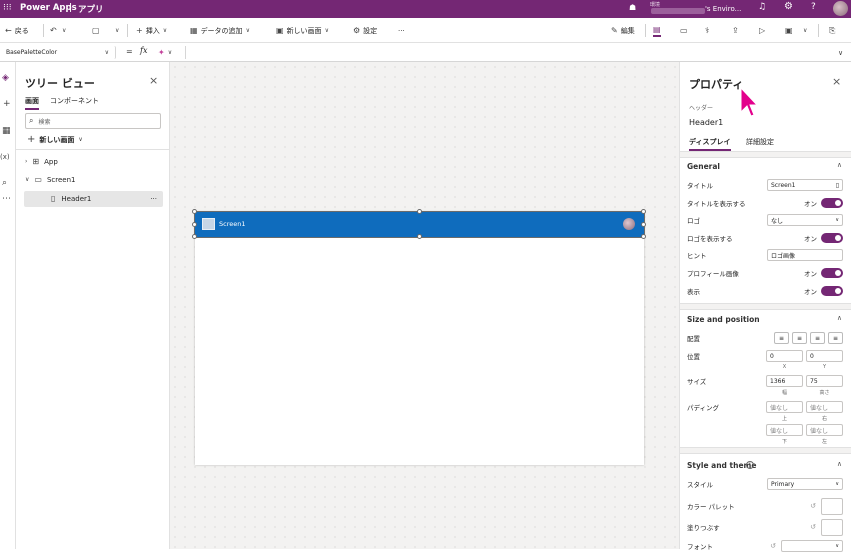 The width and height of the screenshot is (851, 552). I want to click on undo-dropdown: ∨, so click(64, 30).